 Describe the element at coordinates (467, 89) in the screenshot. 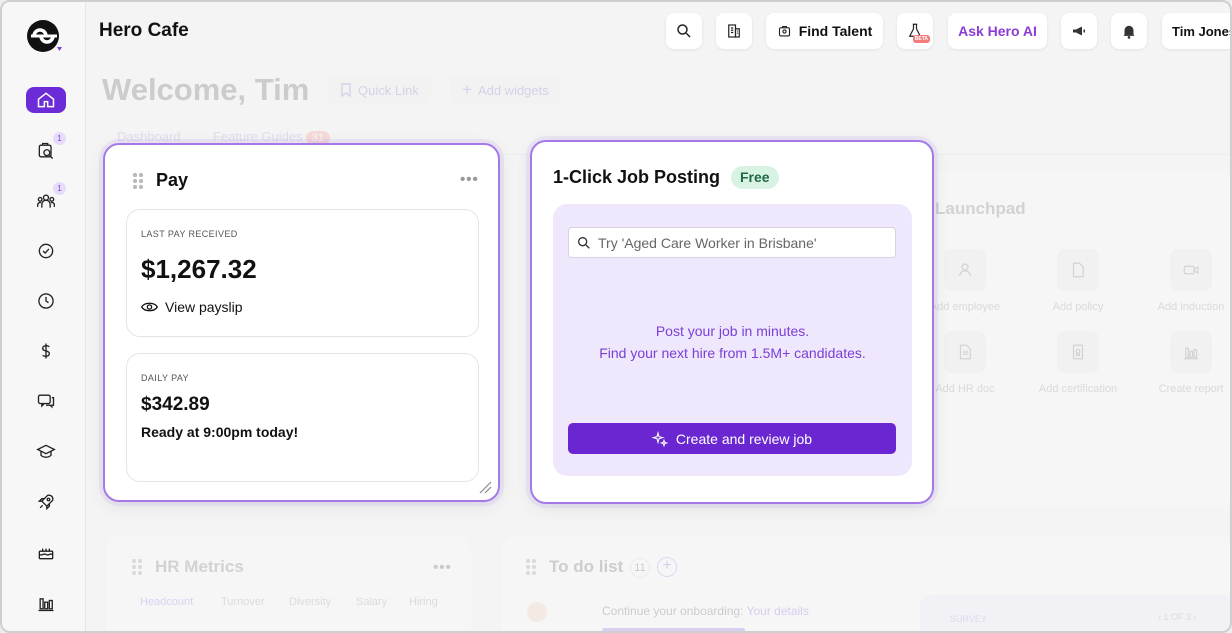

I see `plus-icon: +` at that location.